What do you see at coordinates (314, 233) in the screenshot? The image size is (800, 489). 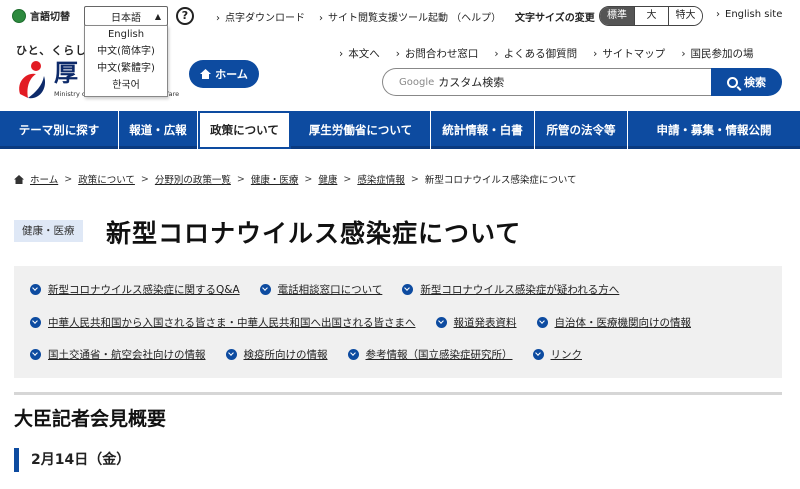 I see `page-title: 新型コロナウイルス感染症について` at bounding box center [314, 233].